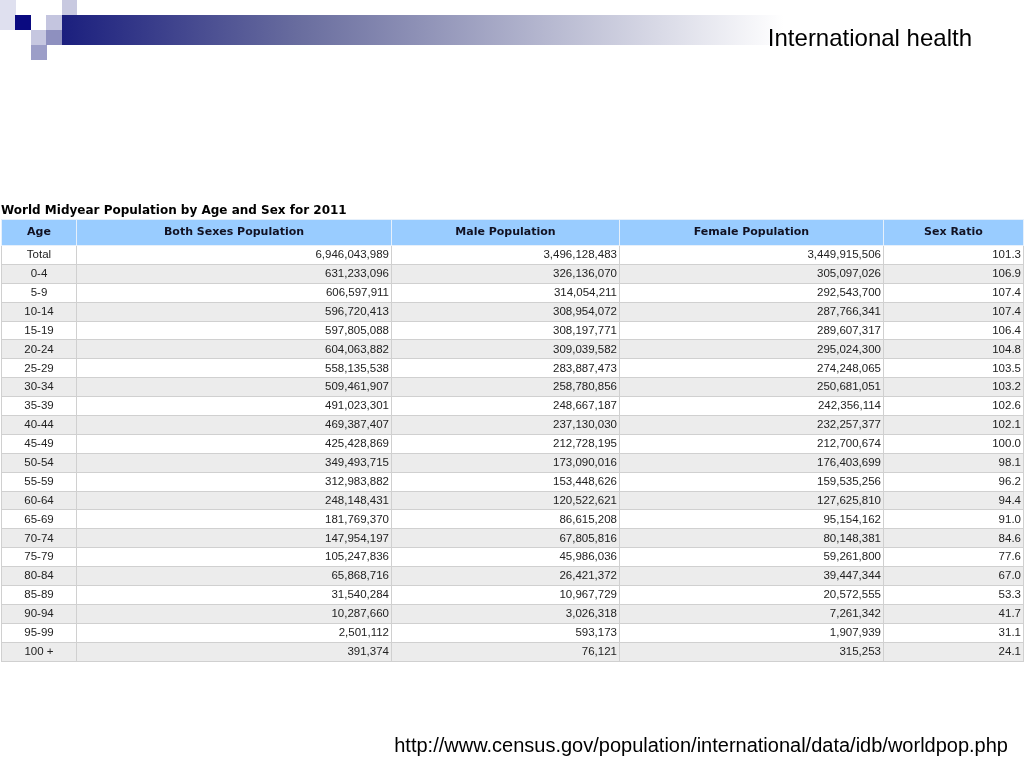  Describe the element at coordinates (234, 538) in the screenshot. I see `table-cell: 147,954,197` at that location.